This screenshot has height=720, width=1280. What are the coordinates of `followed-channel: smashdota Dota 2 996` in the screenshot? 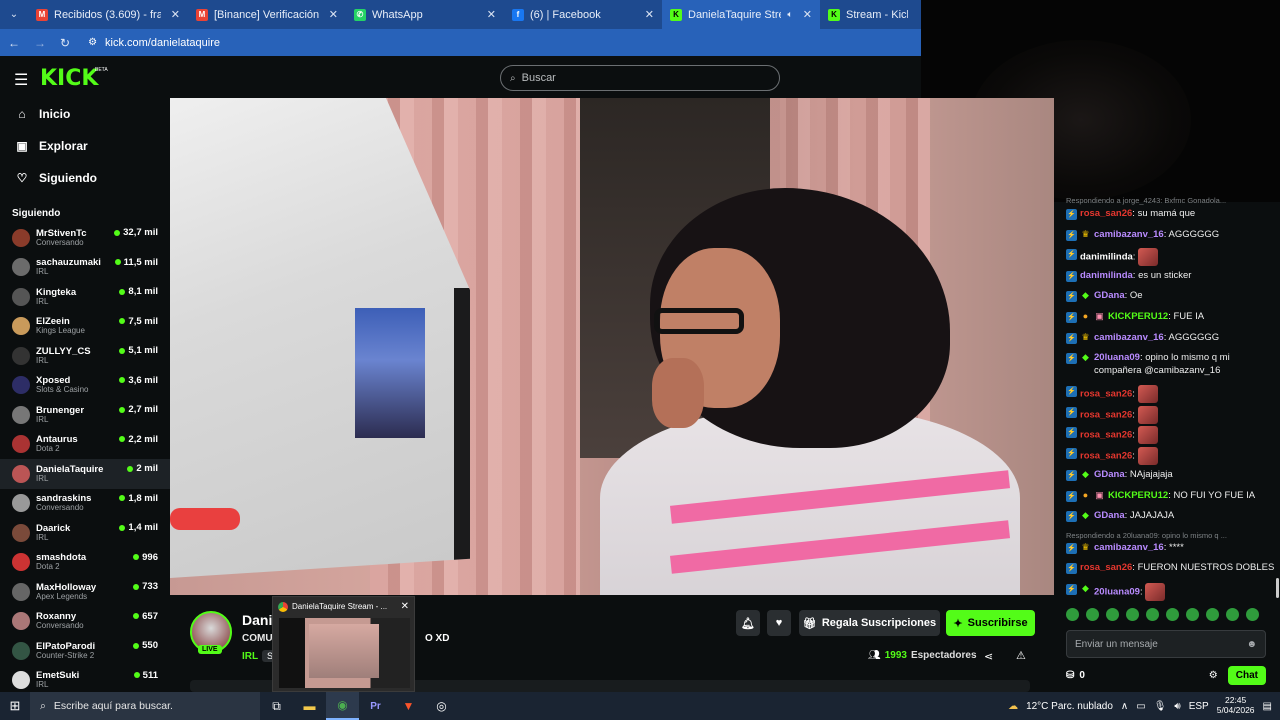 It's located at (85, 563).